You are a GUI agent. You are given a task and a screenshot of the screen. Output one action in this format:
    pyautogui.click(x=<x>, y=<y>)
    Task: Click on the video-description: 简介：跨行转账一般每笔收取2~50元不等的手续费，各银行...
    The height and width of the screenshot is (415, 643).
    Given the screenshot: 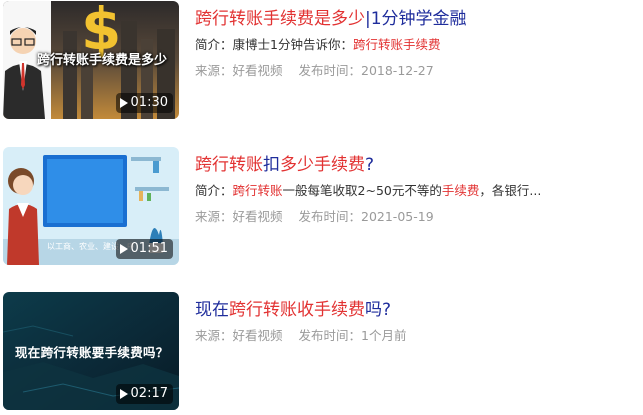 What is the action you would take?
    pyautogui.click(x=415, y=191)
    